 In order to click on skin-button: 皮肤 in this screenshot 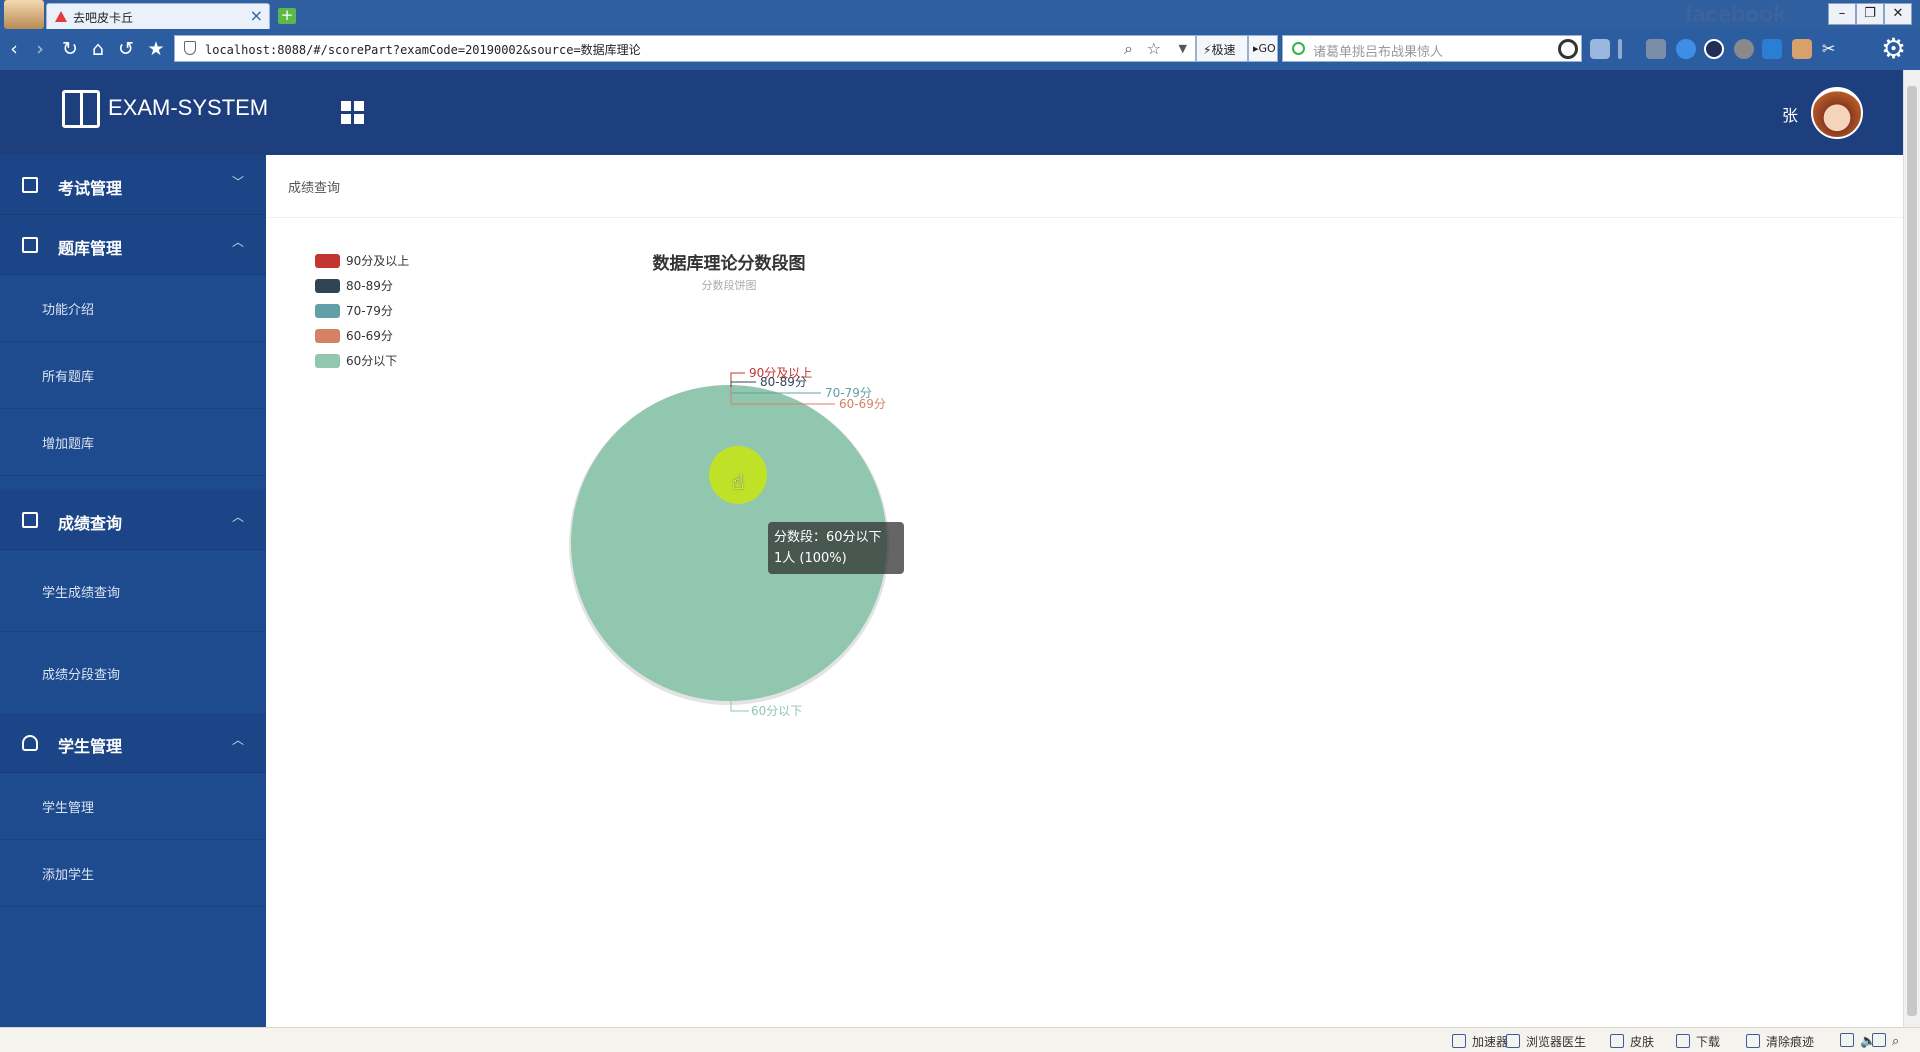, I will do `click(1632, 1041)`.